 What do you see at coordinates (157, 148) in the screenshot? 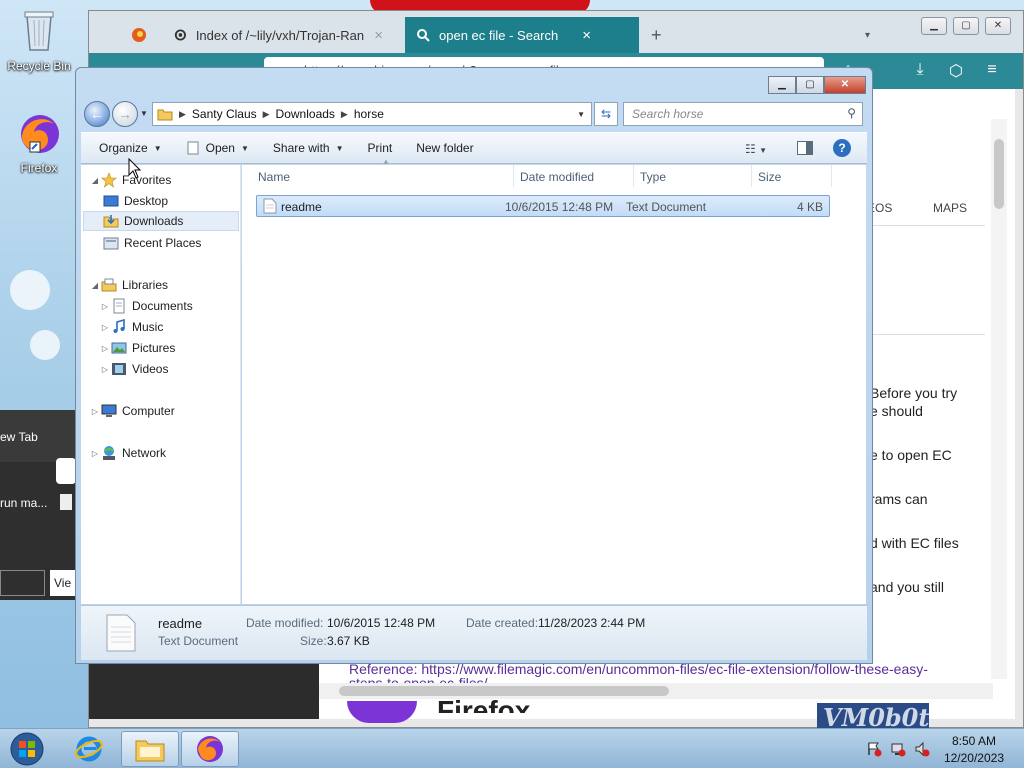
I see `chevron-down-icon: ▼` at bounding box center [157, 148].